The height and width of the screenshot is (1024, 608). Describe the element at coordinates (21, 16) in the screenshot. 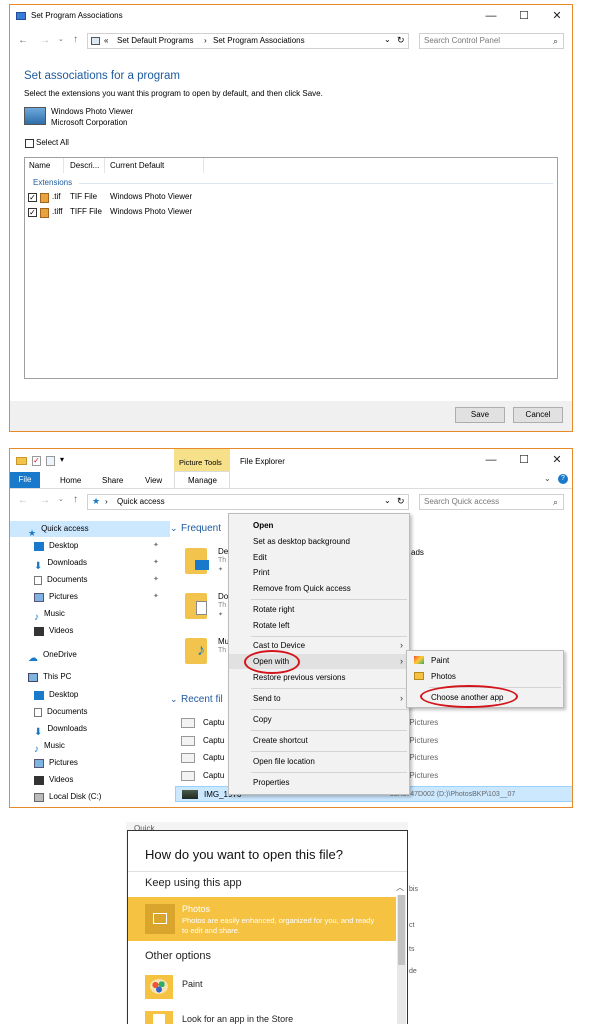

I see `app-icon` at that location.